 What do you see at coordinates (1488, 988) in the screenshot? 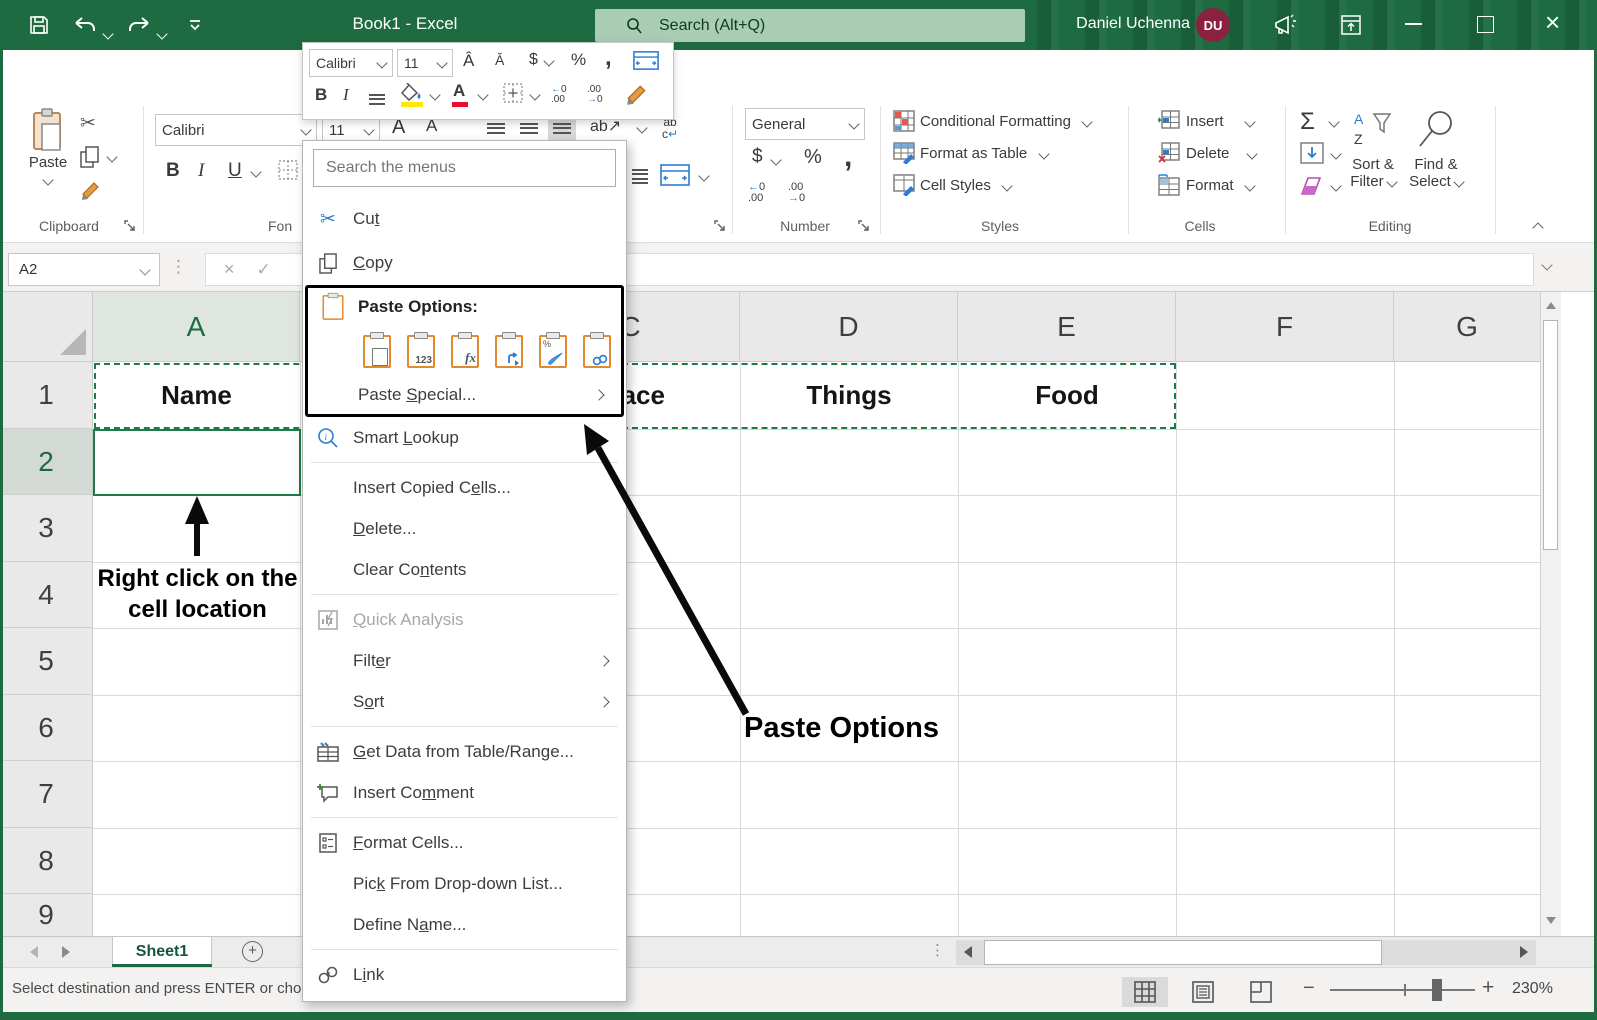
I see `zoom-in-button: +` at bounding box center [1488, 988].